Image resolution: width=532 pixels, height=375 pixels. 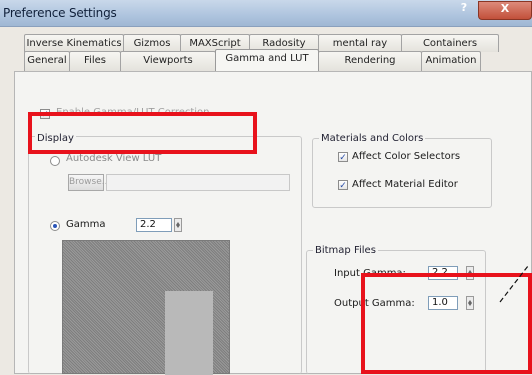 What do you see at coordinates (189, 333) in the screenshot?
I see `gamma-preview-swatch` at bounding box center [189, 333].